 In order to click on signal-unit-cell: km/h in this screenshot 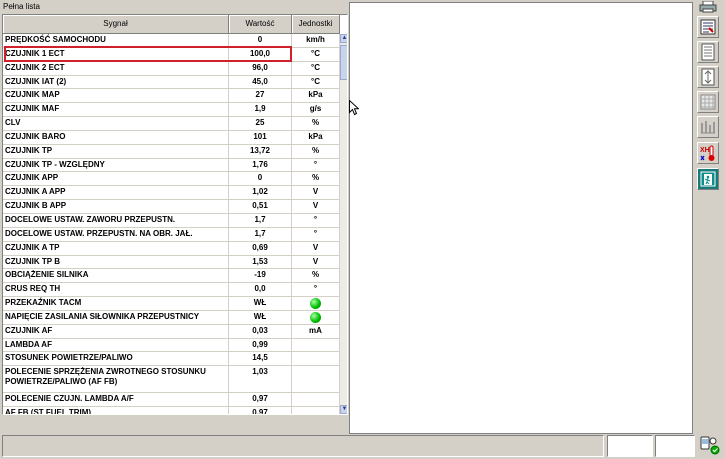, I will do `click(316, 40)`.